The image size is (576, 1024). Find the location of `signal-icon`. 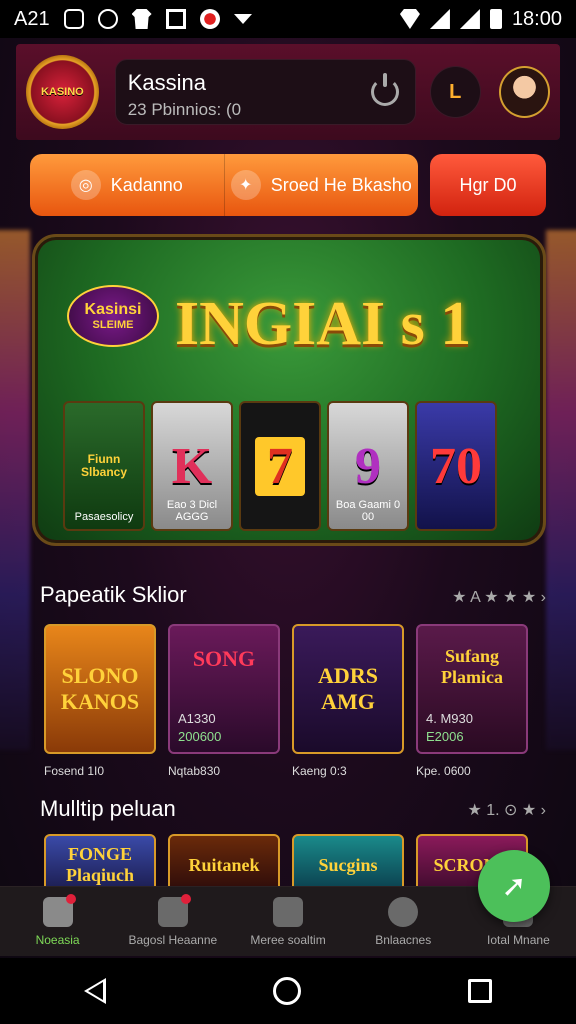

signal-icon is located at coordinates (439, 19).